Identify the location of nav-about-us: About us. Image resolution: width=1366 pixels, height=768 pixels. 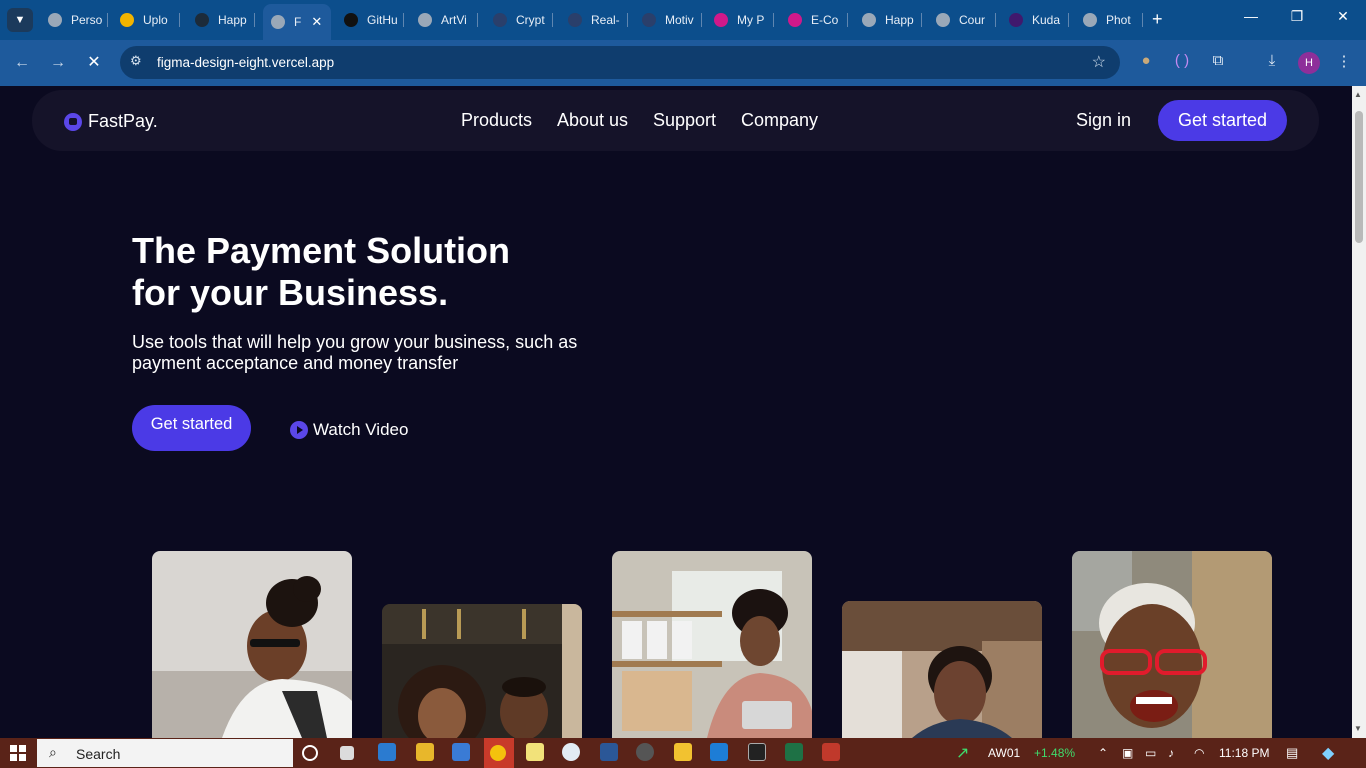
(592, 120).